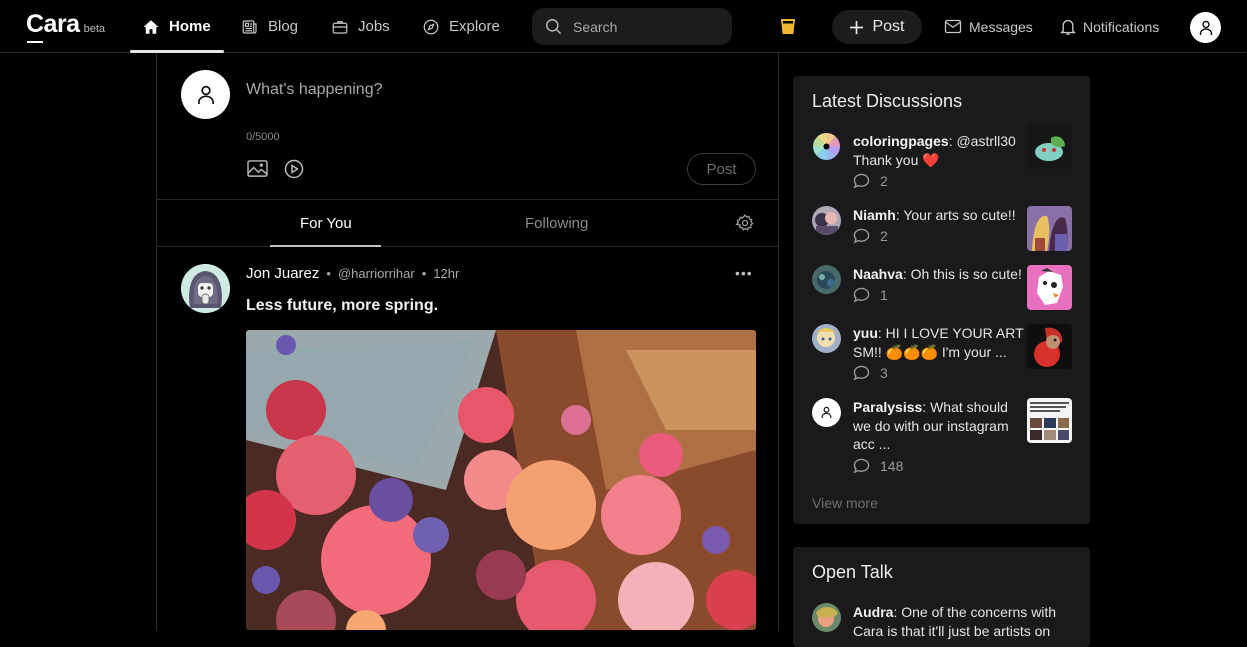  I want to click on notifications-label: Notifications, so click(1121, 26).